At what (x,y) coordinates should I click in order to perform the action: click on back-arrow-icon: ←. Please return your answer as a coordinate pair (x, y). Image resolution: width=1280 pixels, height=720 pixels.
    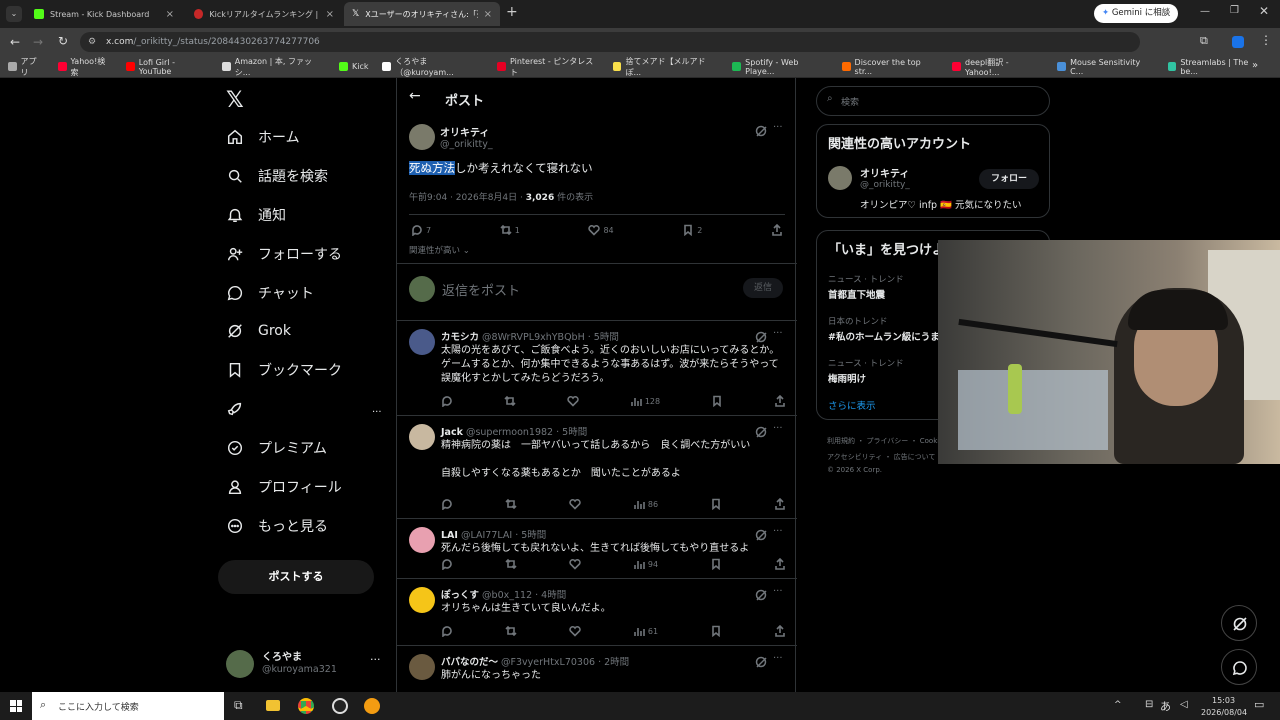
    Looking at the image, I should click on (415, 96).